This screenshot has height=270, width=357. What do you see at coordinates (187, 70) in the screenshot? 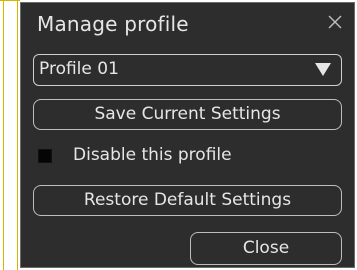
I see `profile-select: Profile 01` at bounding box center [187, 70].